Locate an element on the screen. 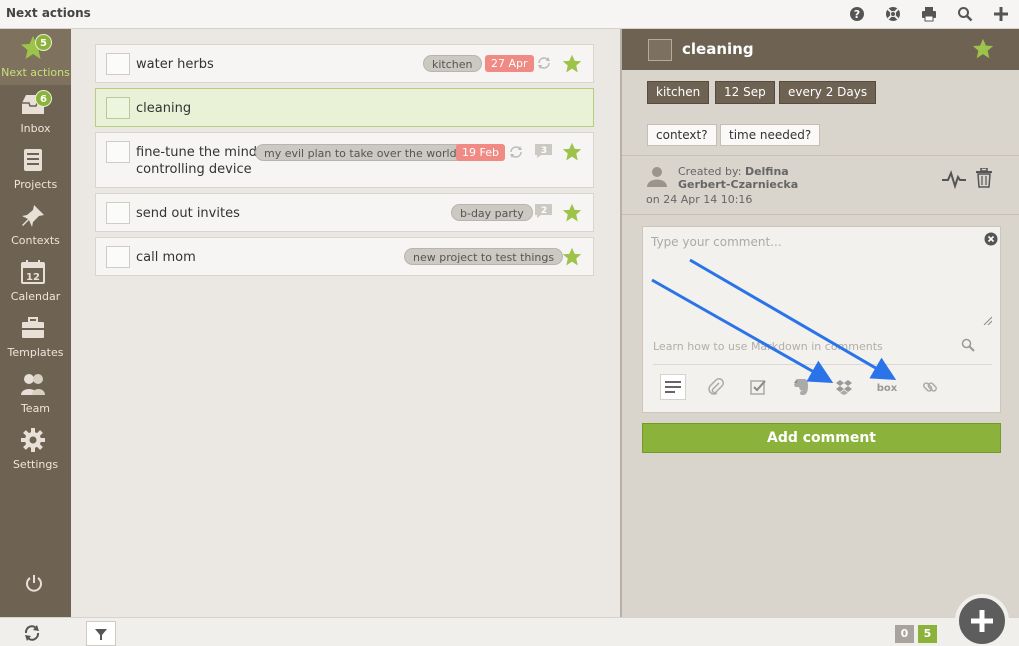  sidebar-item-inbox: 6 Inbox is located at coordinates (35, 113).